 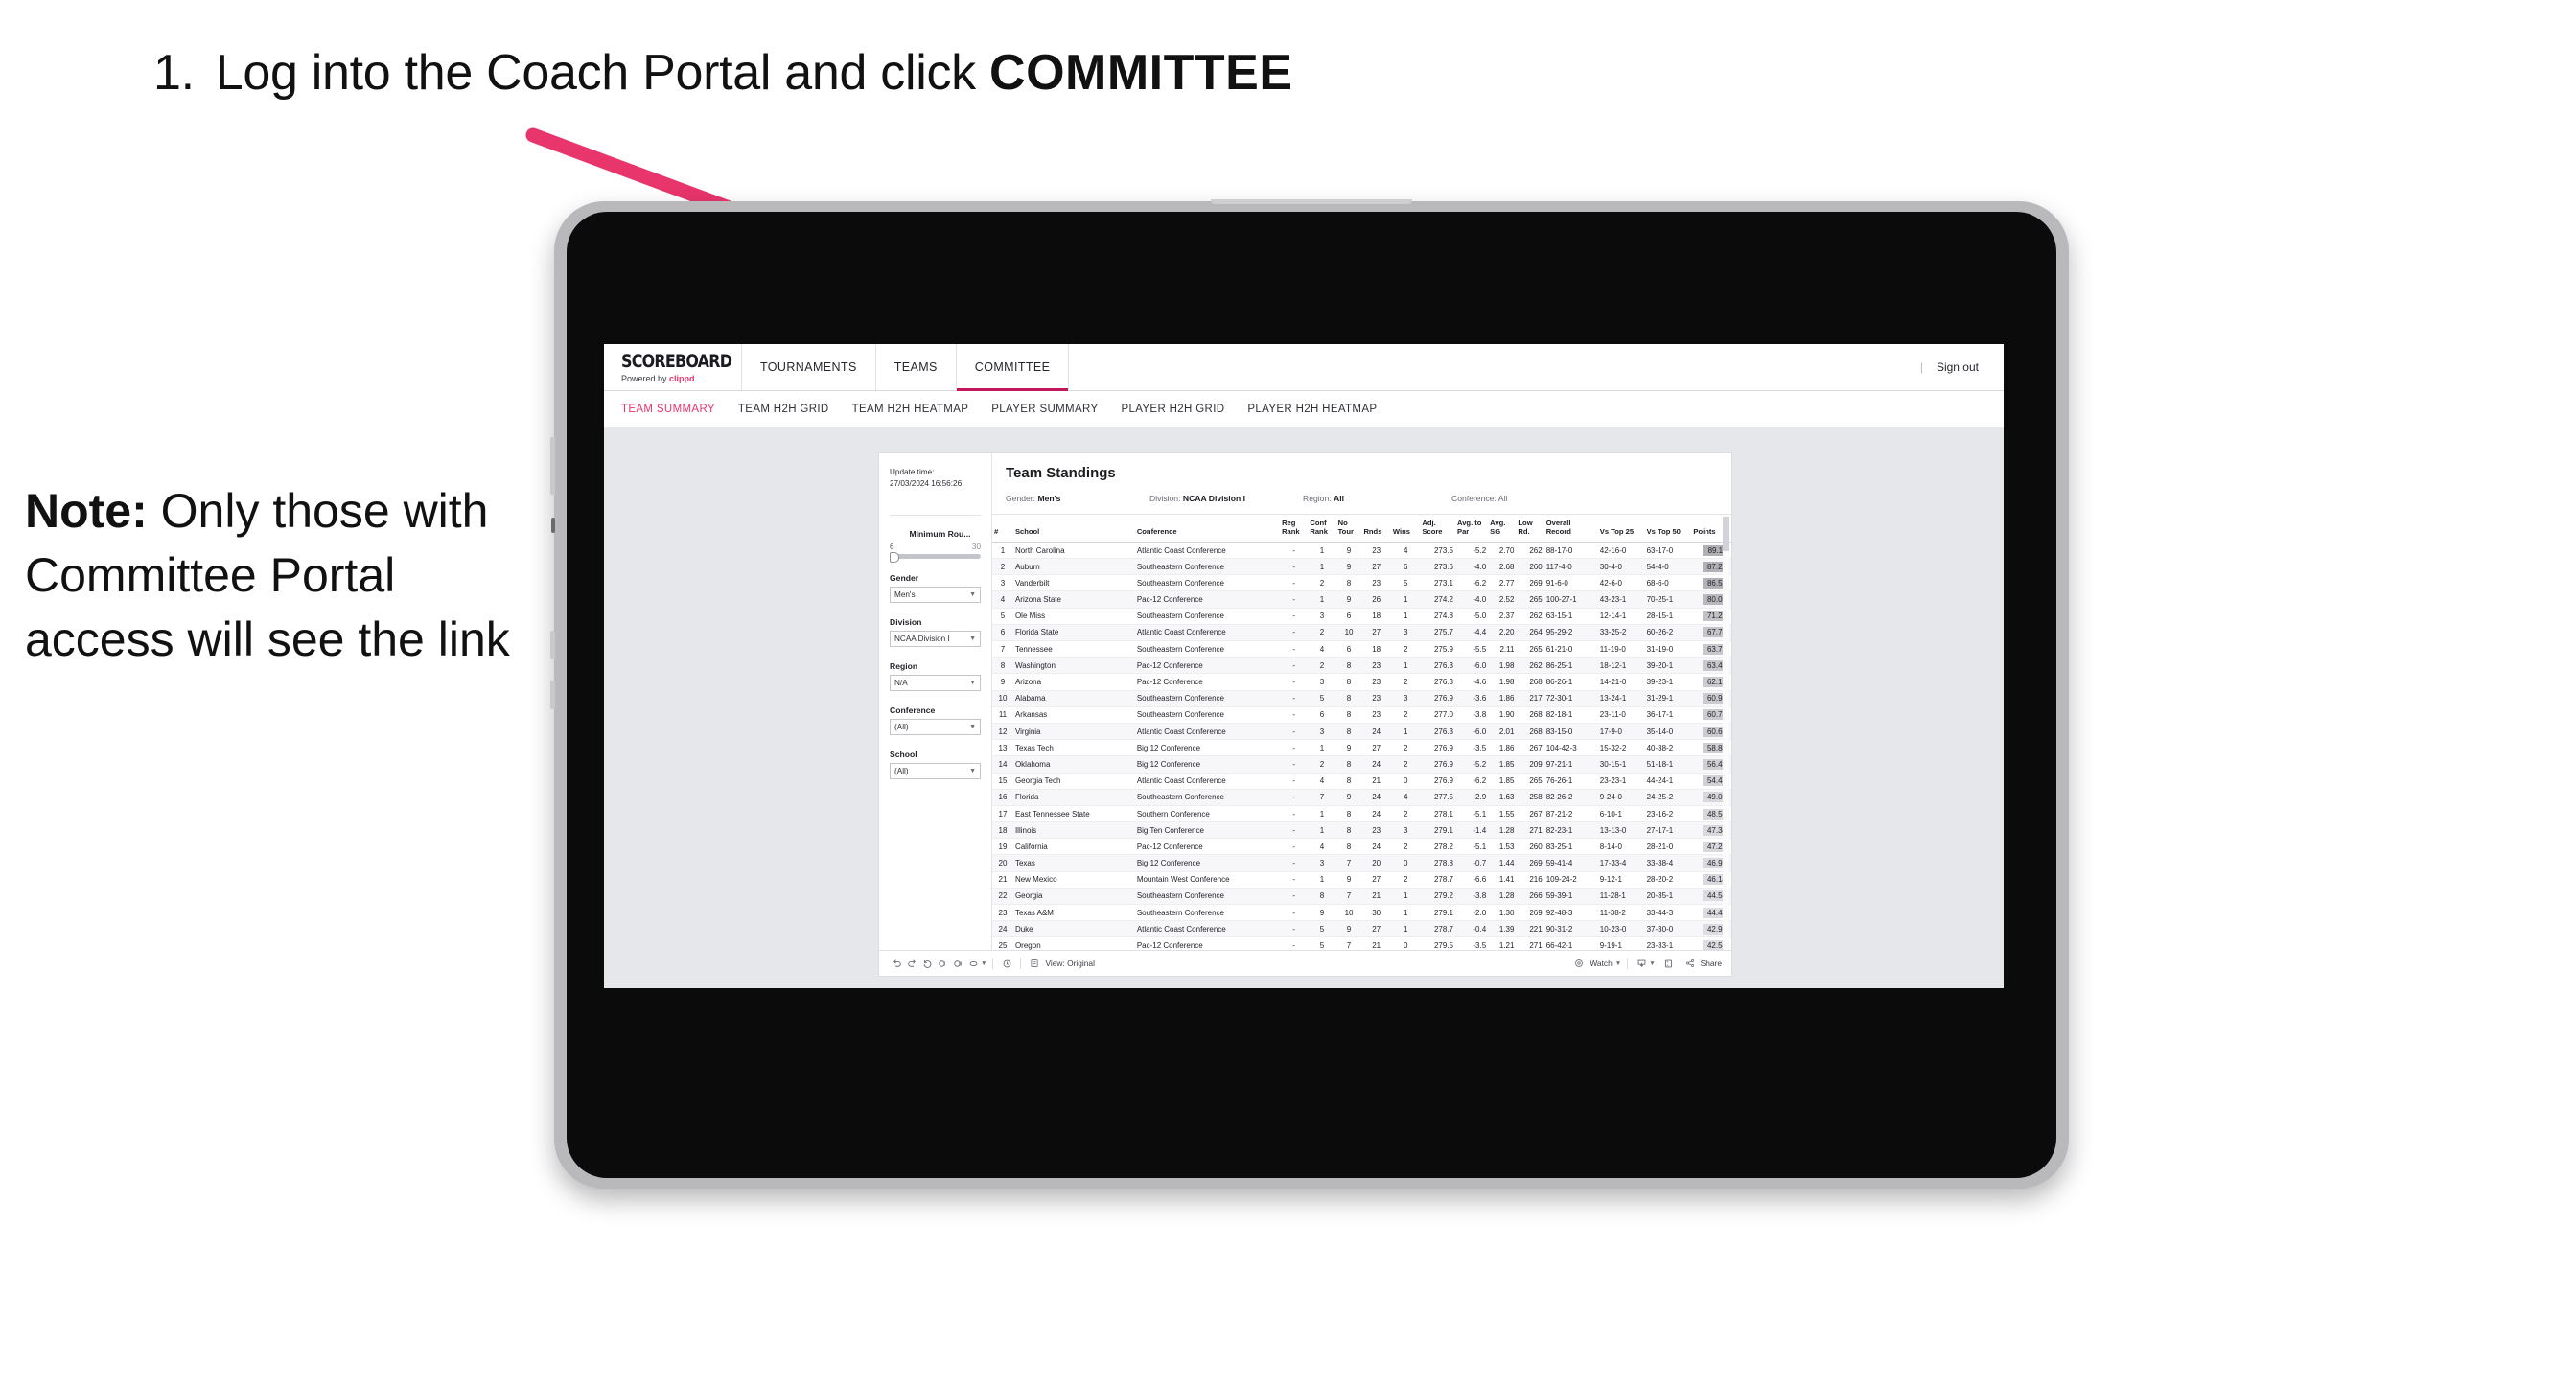 I want to click on subtab-team-summary: TEAM SUMMARY, so click(x=675, y=410).